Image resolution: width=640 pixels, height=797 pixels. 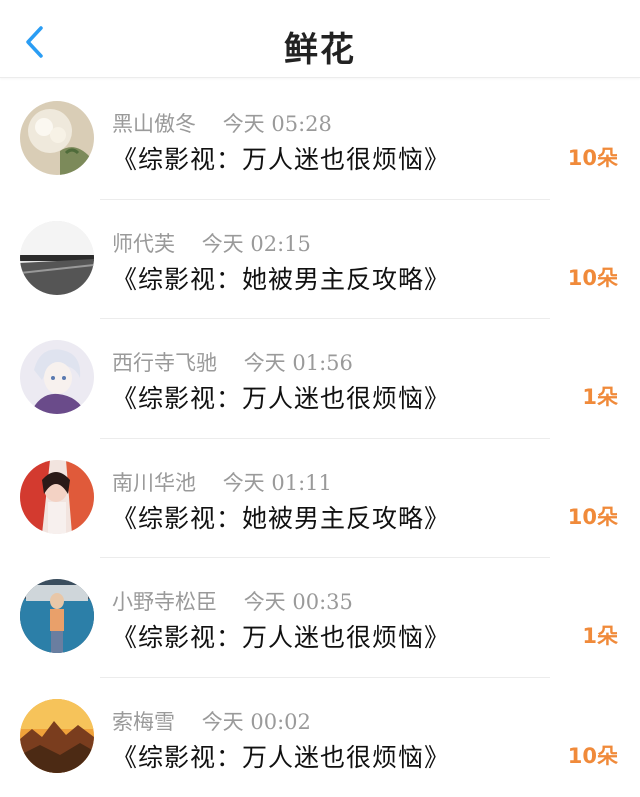 What do you see at coordinates (277, 124) in the screenshot?
I see `timestamp: 今天 05:28` at bounding box center [277, 124].